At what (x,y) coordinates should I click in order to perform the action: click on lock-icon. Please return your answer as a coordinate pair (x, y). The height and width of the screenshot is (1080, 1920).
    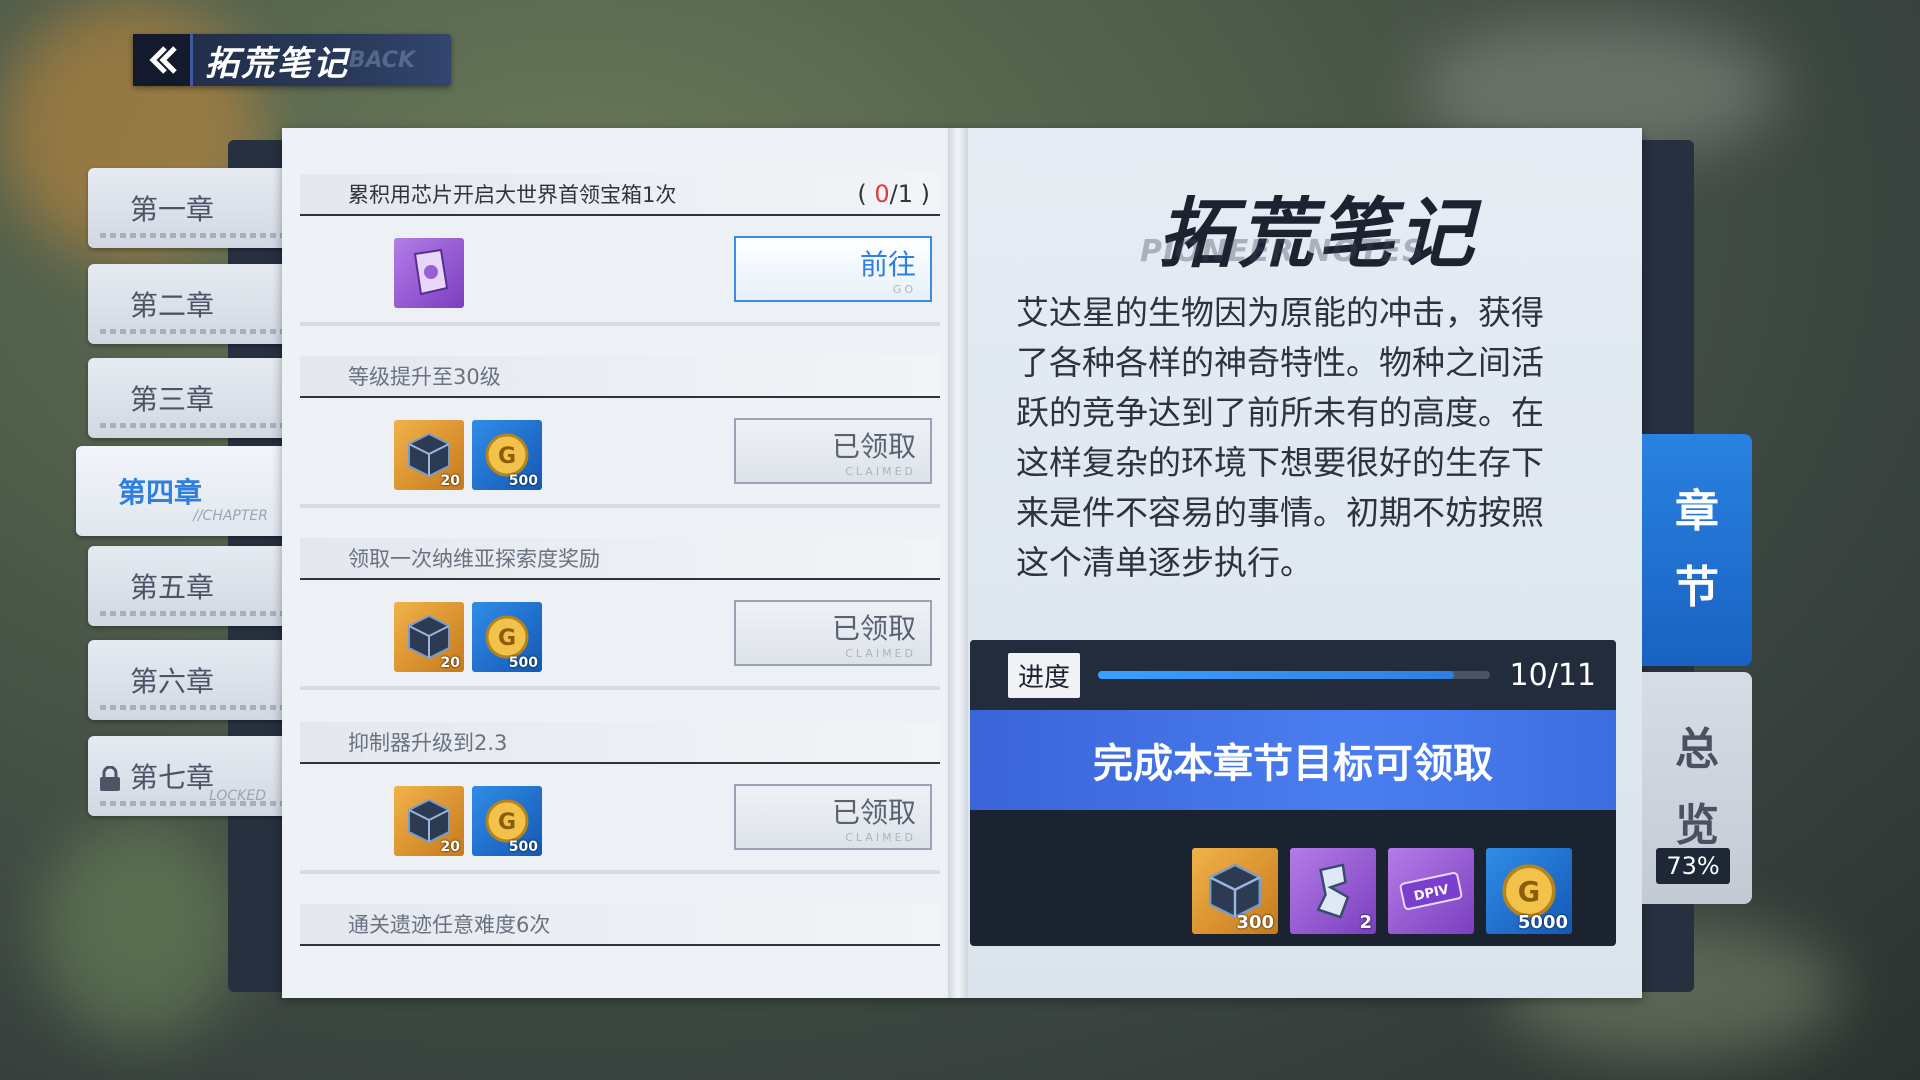
    Looking at the image, I should click on (110, 778).